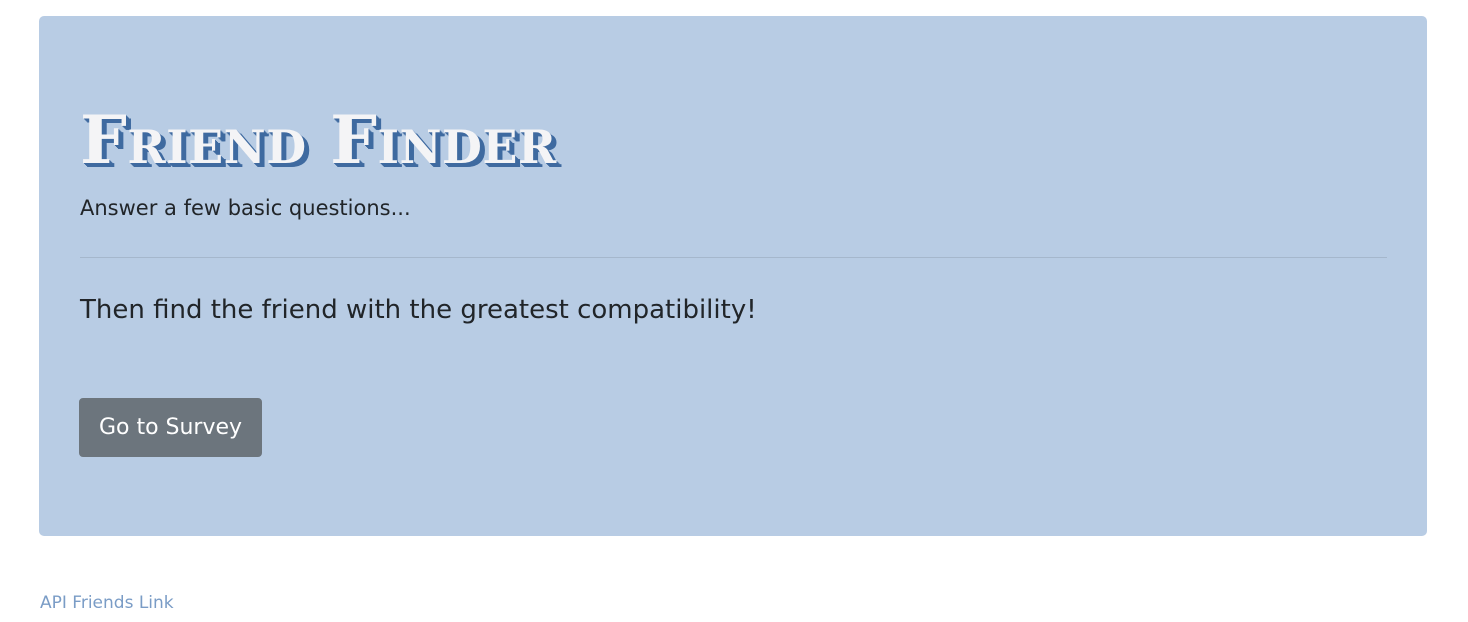 The height and width of the screenshot is (622, 1468). Describe the element at coordinates (318, 140) in the screenshot. I see `page-title: Friend Finder` at that location.